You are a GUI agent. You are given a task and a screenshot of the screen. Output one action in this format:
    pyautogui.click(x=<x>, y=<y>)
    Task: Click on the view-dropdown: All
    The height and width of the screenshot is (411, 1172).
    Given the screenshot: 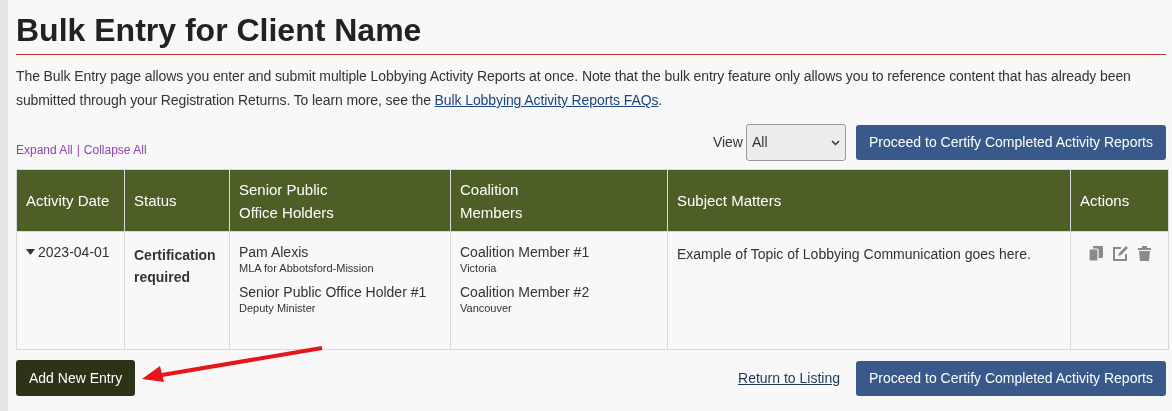 What is the action you would take?
    pyautogui.click(x=796, y=142)
    